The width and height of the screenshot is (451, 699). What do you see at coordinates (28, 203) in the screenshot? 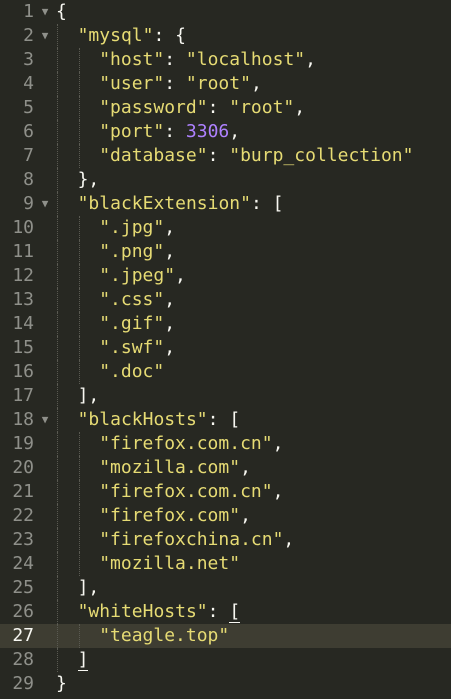
I see `line-number: 9` at bounding box center [28, 203].